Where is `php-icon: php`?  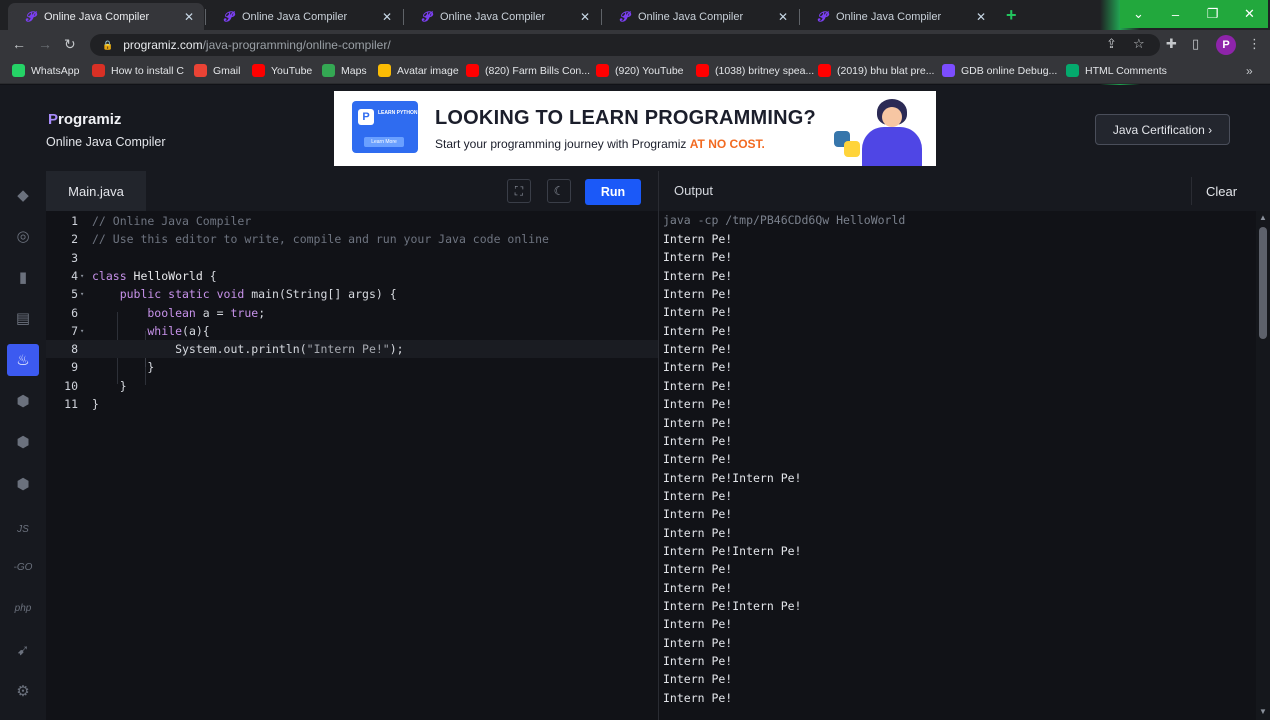
php-icon: php is located at coordinates (23, 608).